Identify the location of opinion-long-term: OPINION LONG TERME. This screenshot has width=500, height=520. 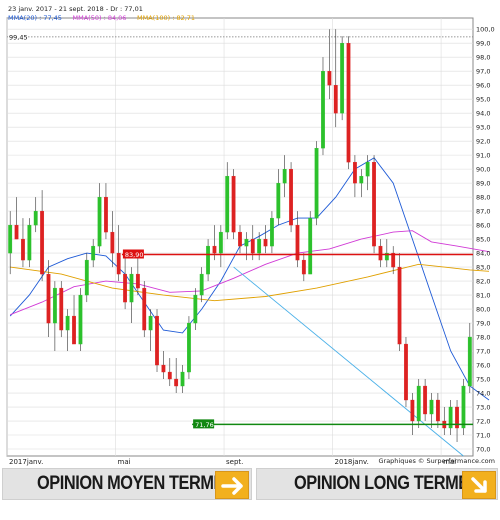
(377, 484).